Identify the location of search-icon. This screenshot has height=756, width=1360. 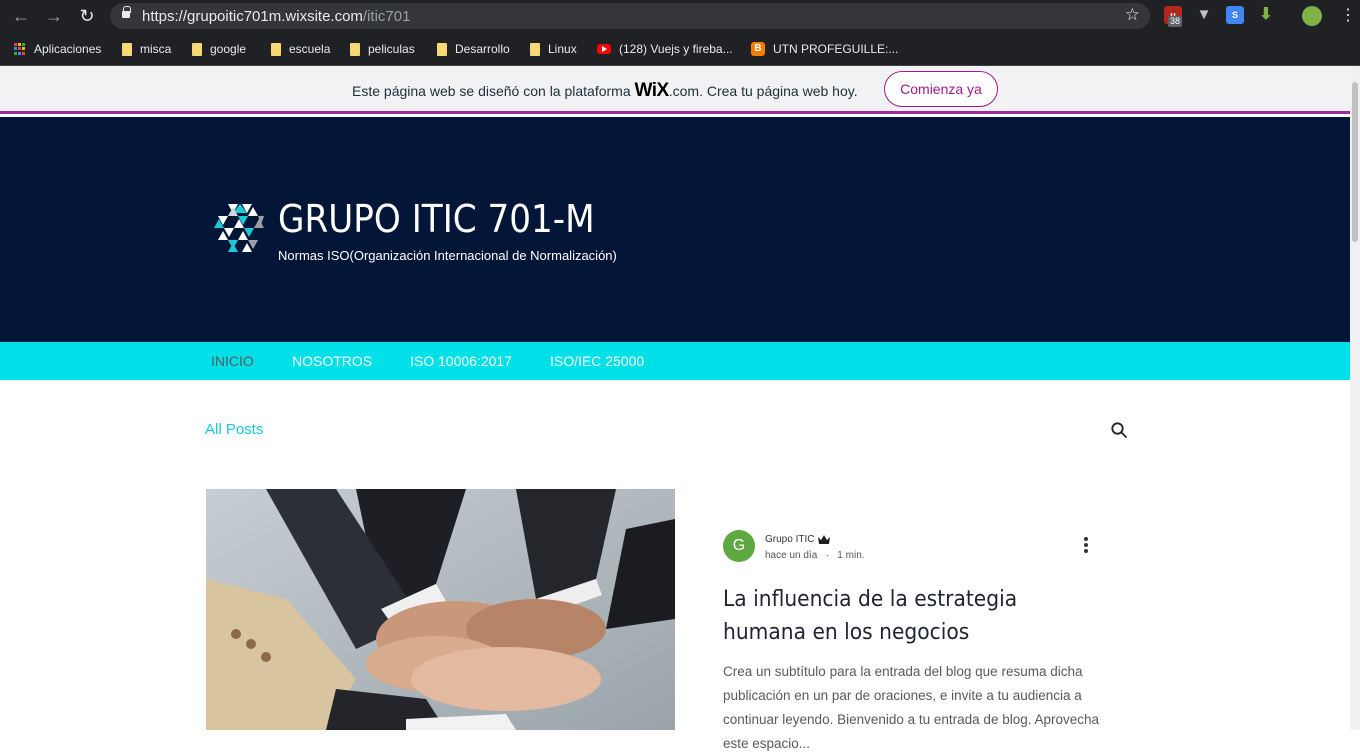
(1119, 430).